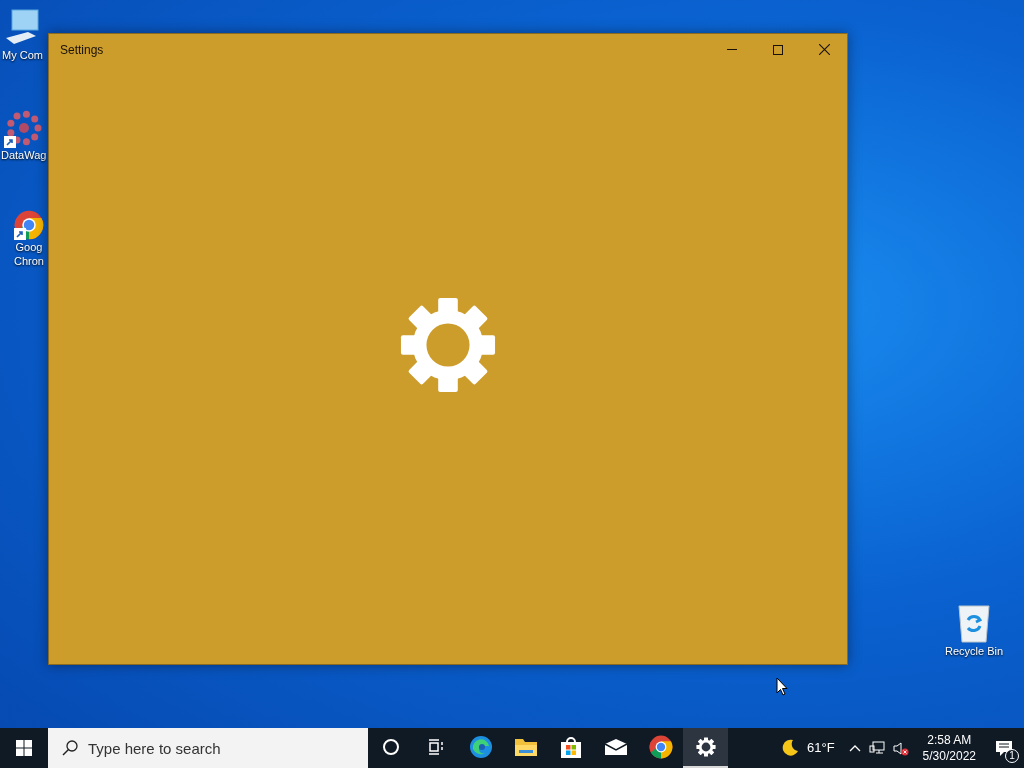 Image resolution: width=1024 pixels, height=768 pixels. Describe the element at coordinates (1012, 756) in the screenshot. I see `notification-count: 1` at that location.